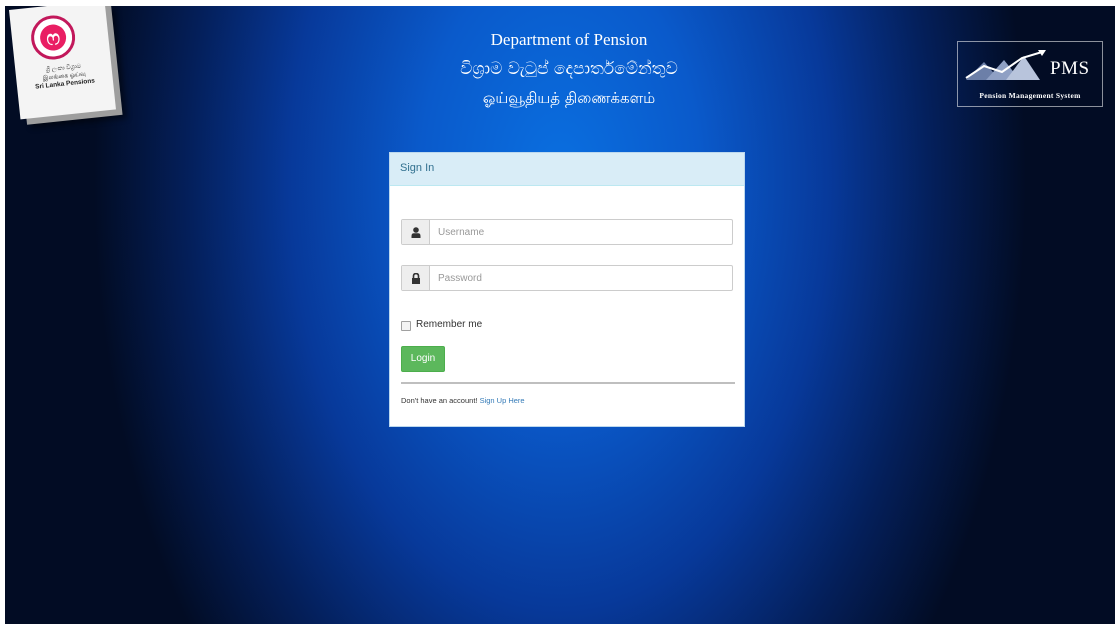 The height and width of the screenshot is (626, 1120). I want to click on divider, so click(568, 383).